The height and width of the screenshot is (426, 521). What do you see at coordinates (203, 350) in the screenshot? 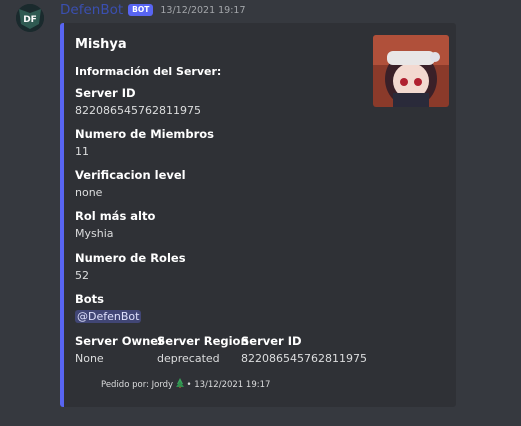
I see `inline-field-server-region: Server Region deprecated` at bounding box center [203, 350].